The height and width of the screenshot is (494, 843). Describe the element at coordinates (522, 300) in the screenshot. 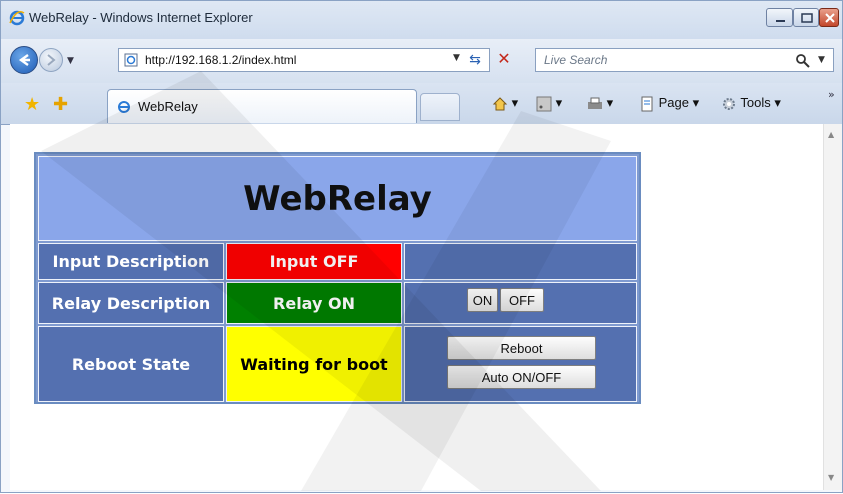

I see `relay-off-button: OFF` at that location.